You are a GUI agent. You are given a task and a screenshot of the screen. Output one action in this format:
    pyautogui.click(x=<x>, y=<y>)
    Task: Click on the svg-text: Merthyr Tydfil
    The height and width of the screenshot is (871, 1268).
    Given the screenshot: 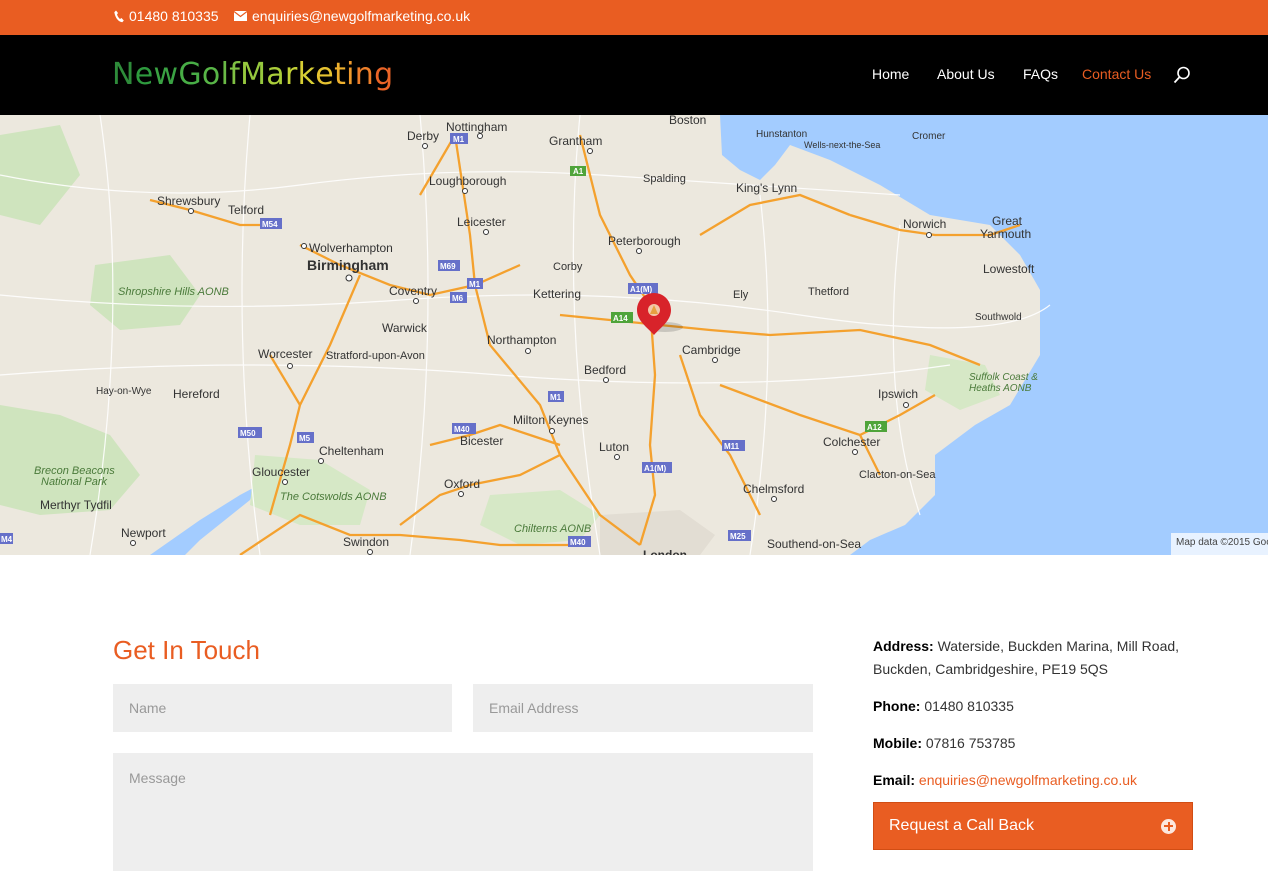 What is the action you would take?
    pyautogui.click(x=76, y=505)
    